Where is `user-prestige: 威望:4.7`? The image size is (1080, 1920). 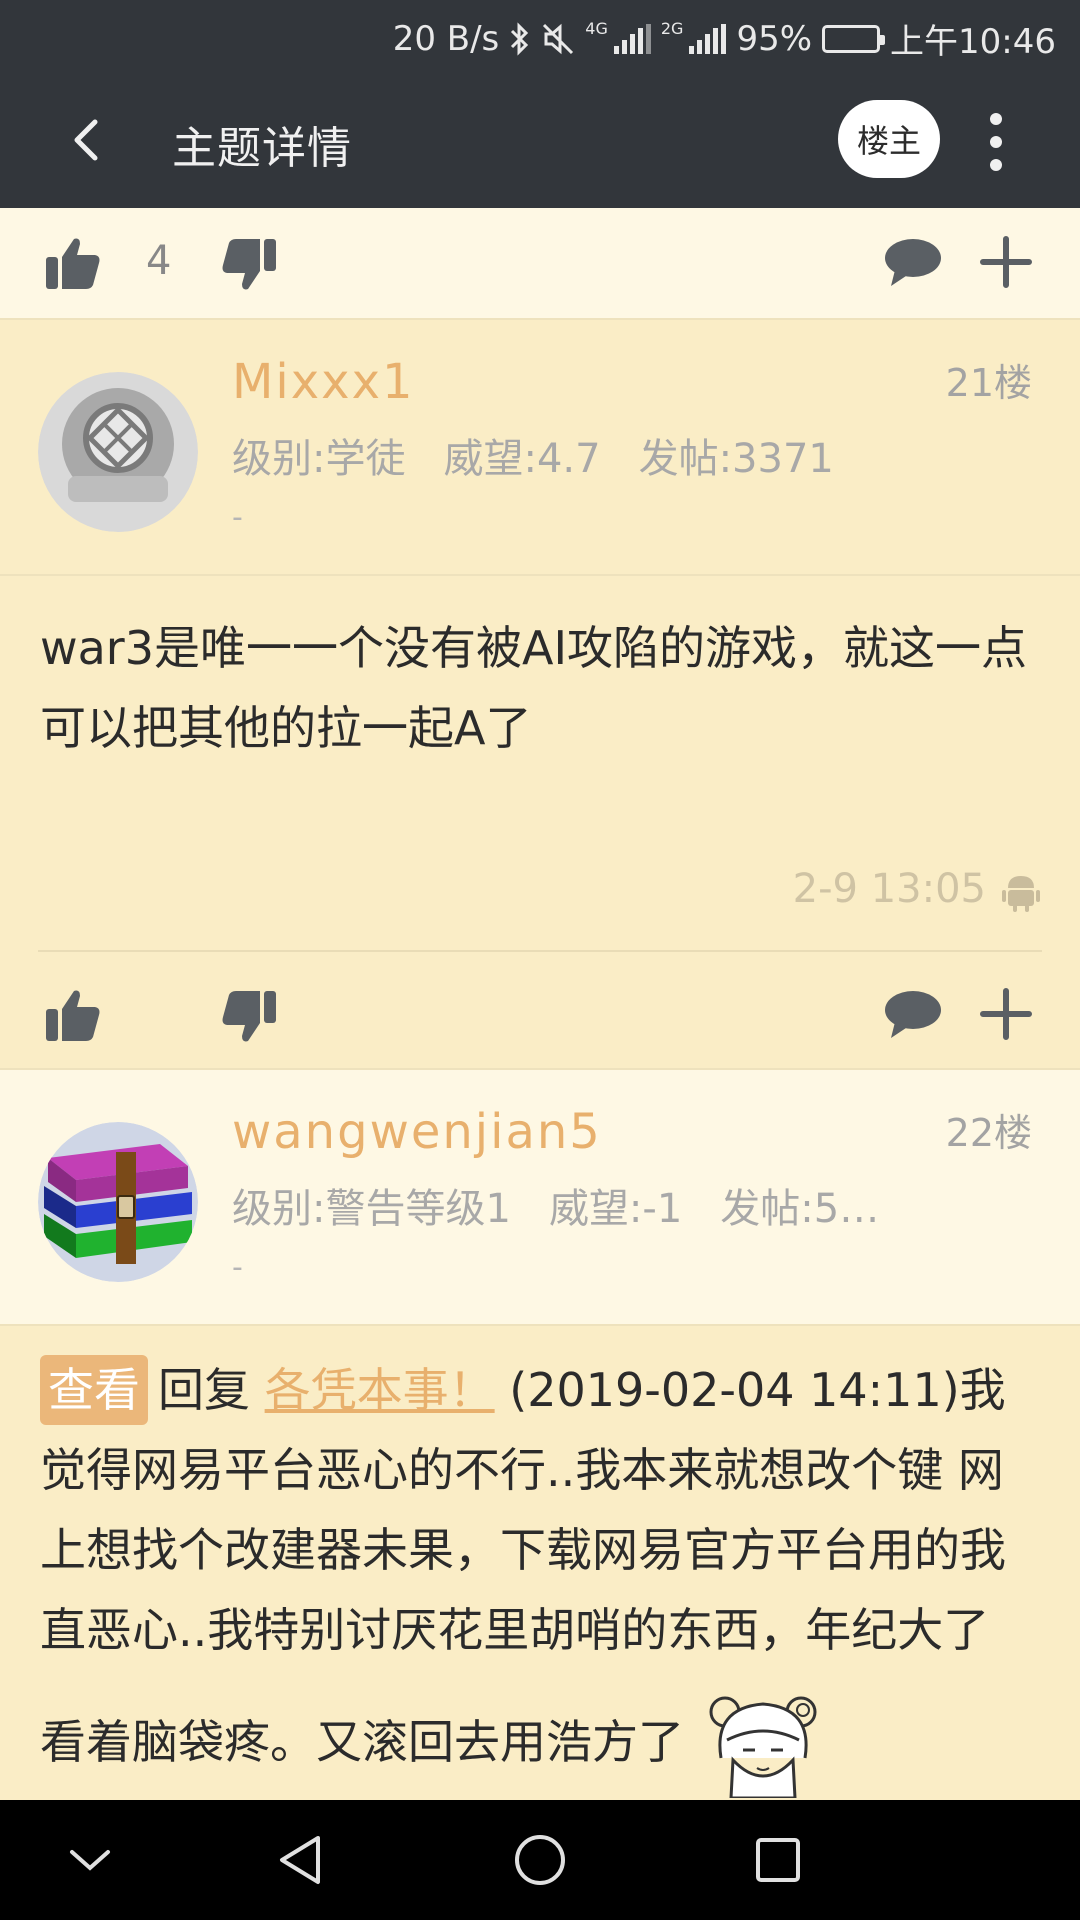 user-prestige: 威望:4.7 is located at coordinates (522, 459).